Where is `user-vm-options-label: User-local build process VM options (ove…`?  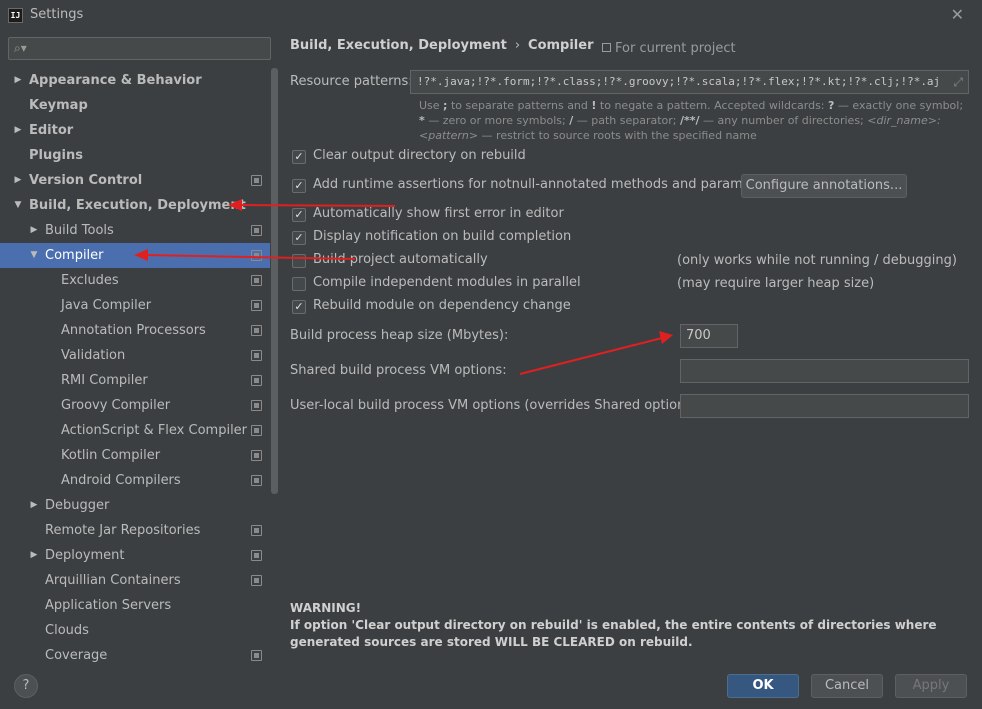
user-vm-options-label: User-local build process VM options (ove… is located at coordinates (496, 405).